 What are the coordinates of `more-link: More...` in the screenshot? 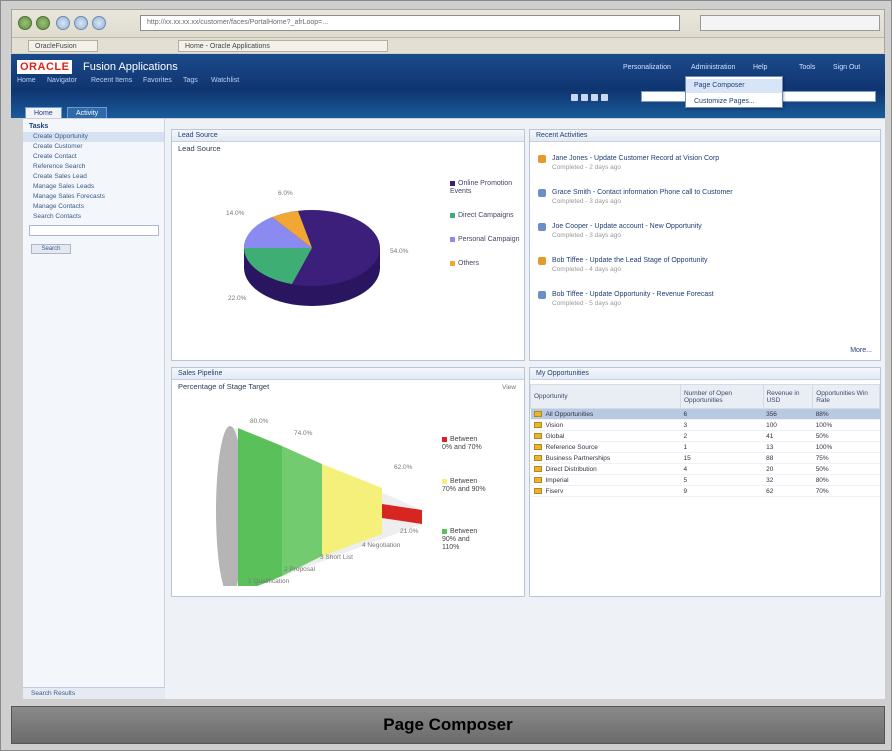 It's located at (861, 350).